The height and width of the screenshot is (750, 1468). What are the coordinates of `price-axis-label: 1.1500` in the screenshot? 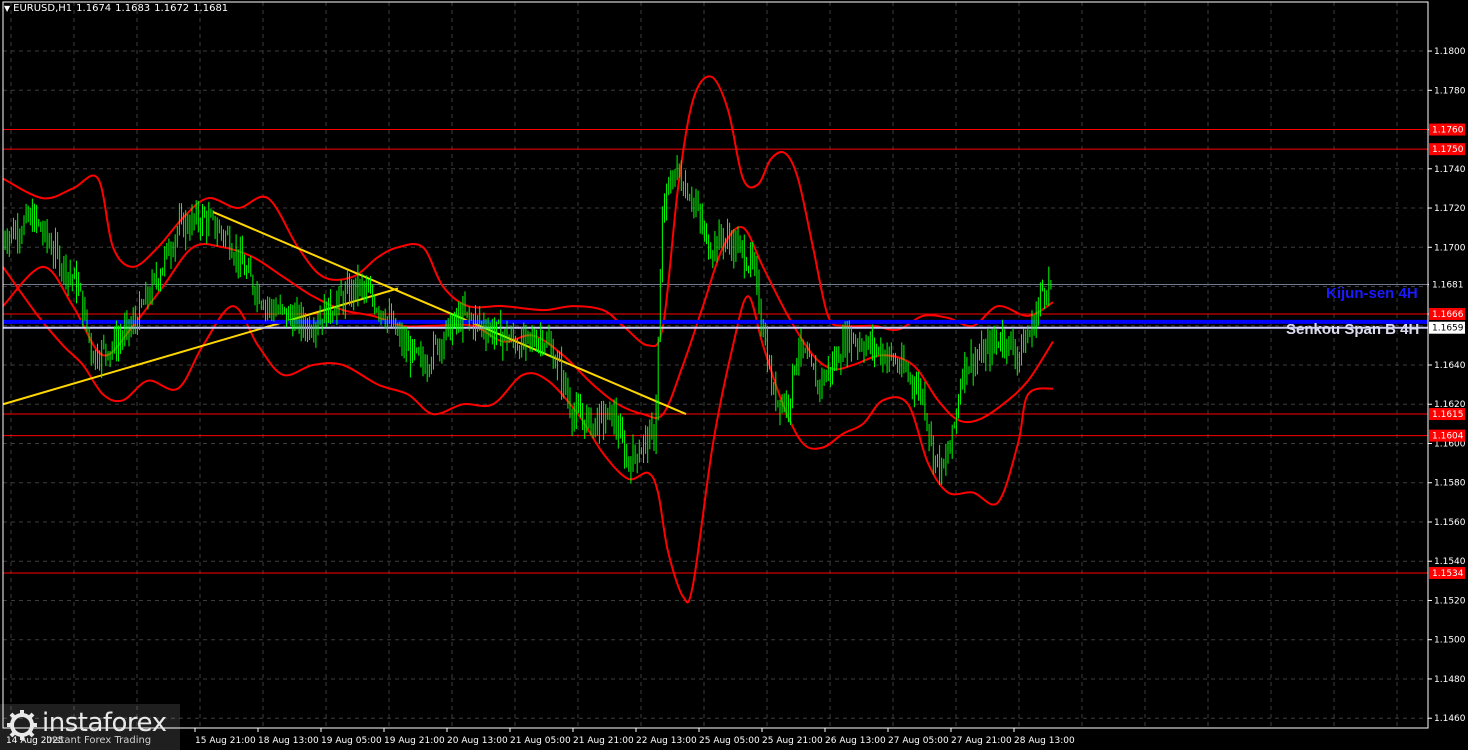 It's located at (1450, 641).